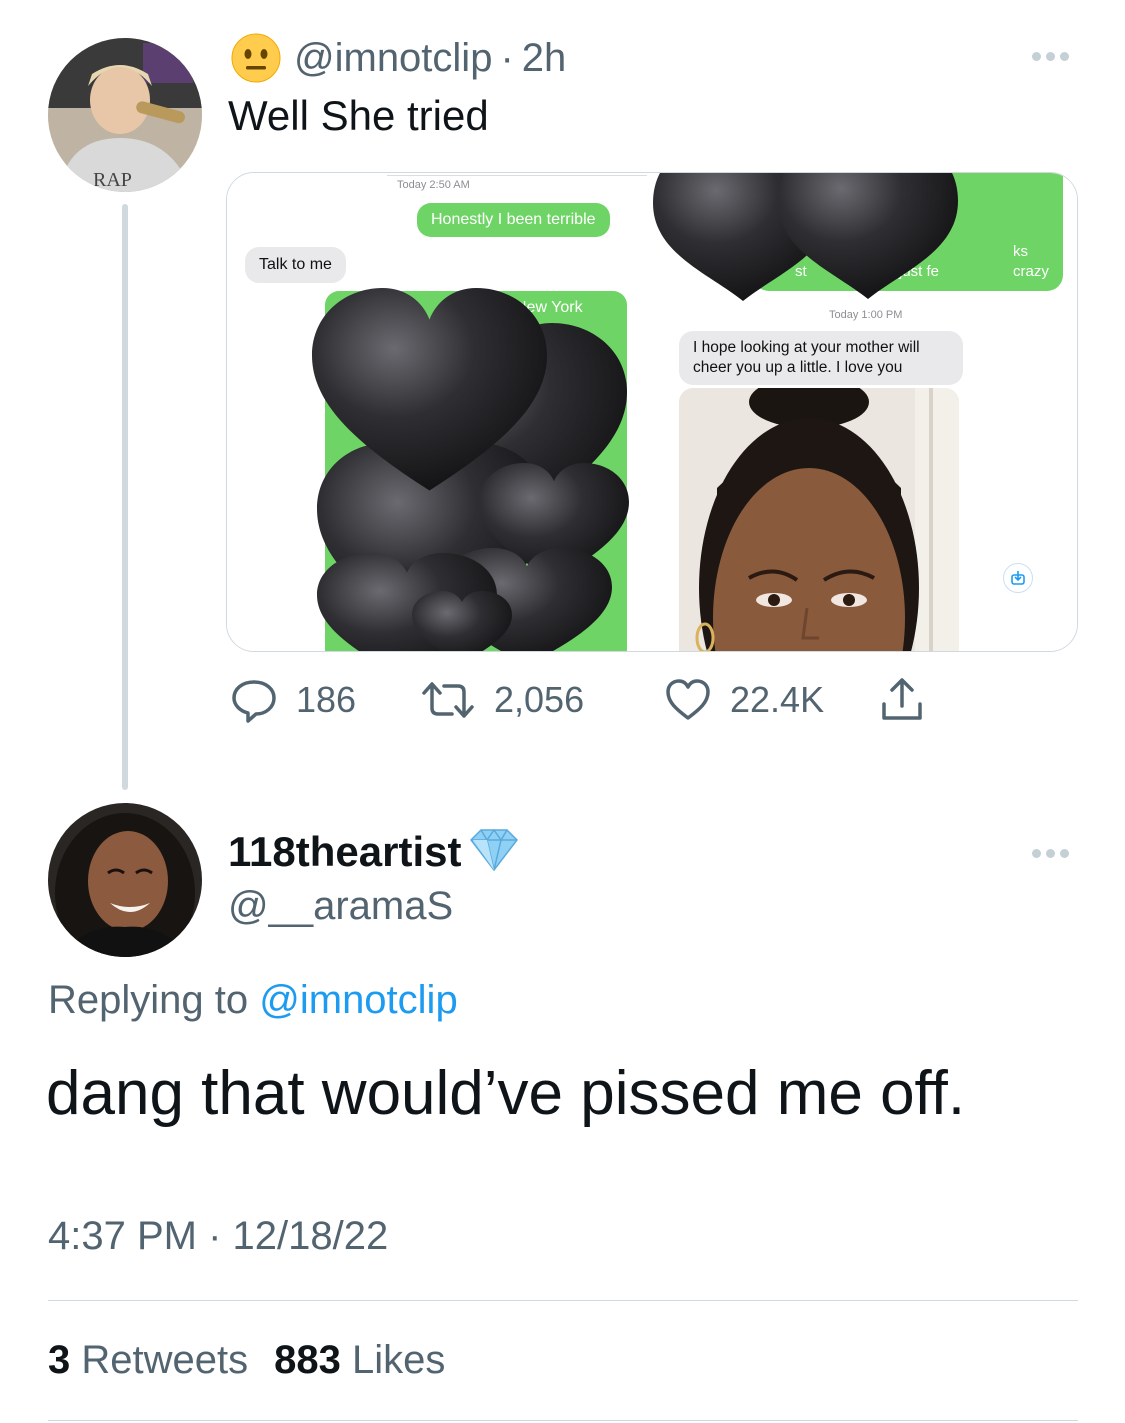  What do you see at coordinates (563, 1420) in the screenshot?
I see `divider-bottom` at bounding box center [563, 1420].